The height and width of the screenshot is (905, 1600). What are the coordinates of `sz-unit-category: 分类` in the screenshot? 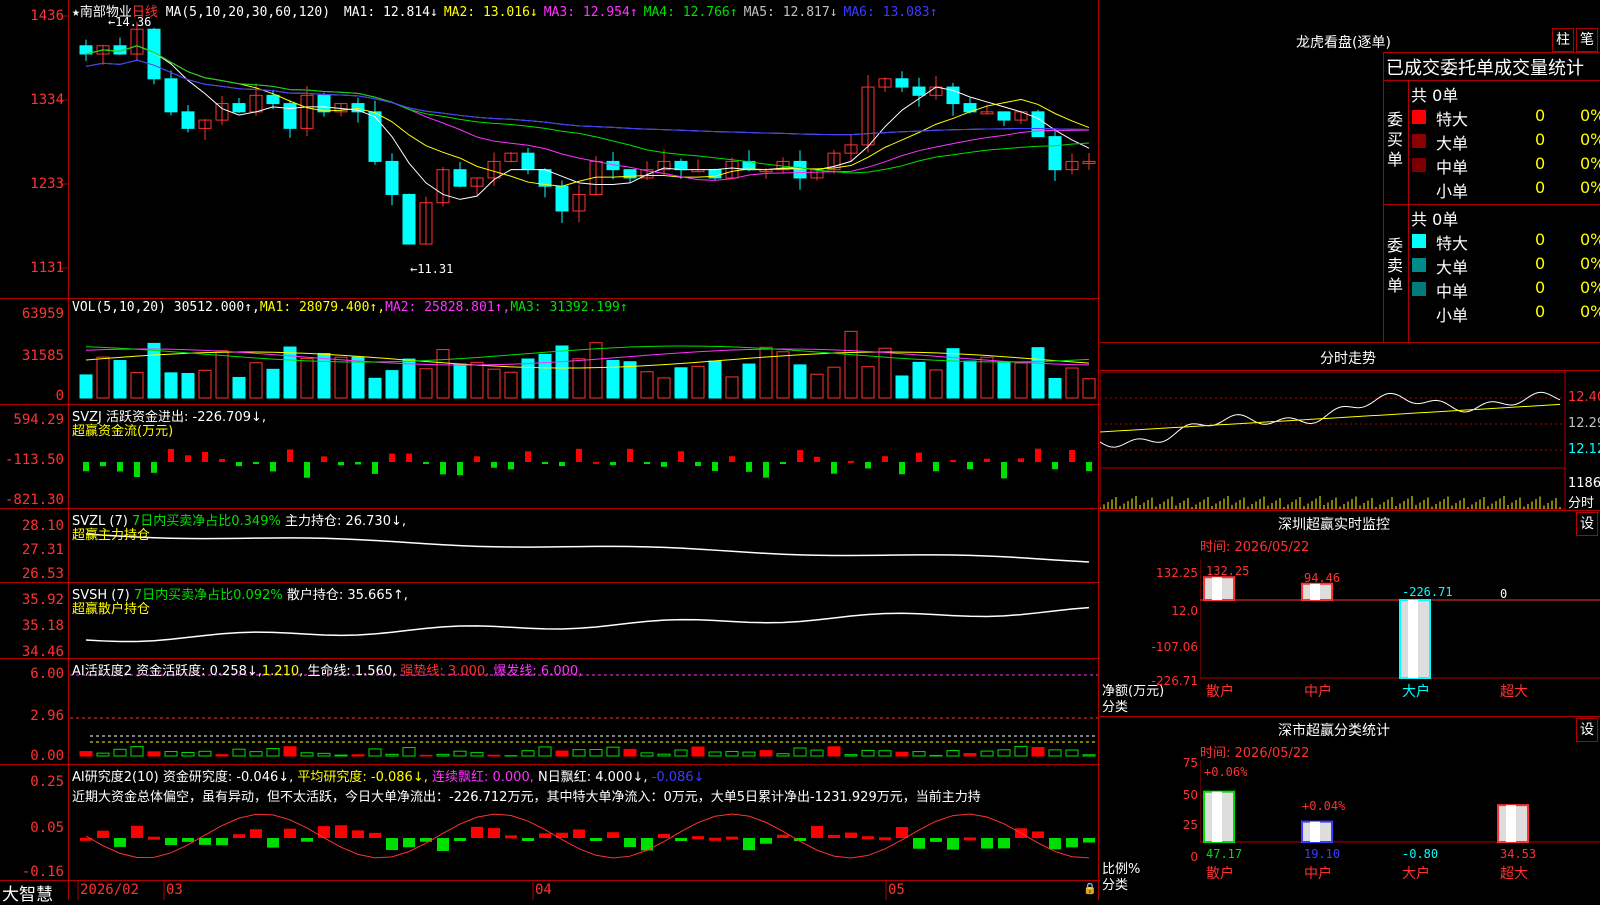 It's located at (1115, 705).